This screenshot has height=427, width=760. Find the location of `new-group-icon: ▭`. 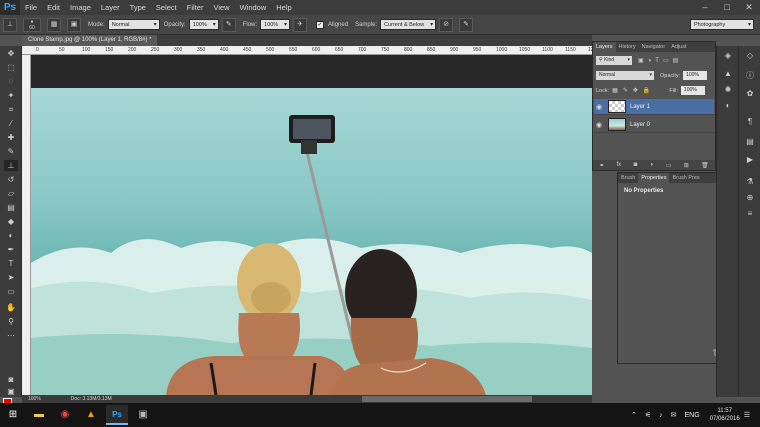

new-group-icon: ▭ is located at coordinates (669, 165).